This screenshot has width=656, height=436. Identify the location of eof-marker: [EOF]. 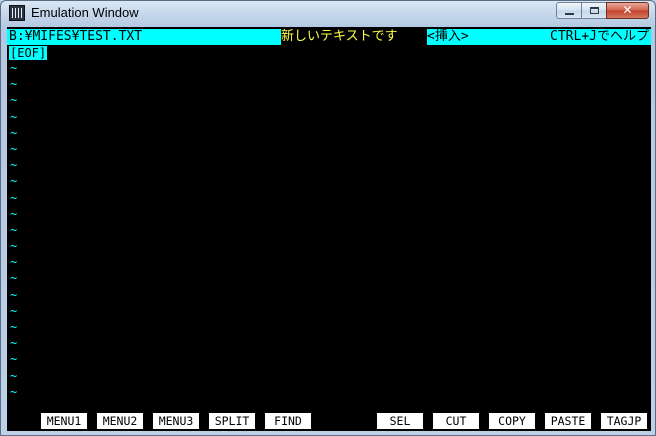
(28, 53).